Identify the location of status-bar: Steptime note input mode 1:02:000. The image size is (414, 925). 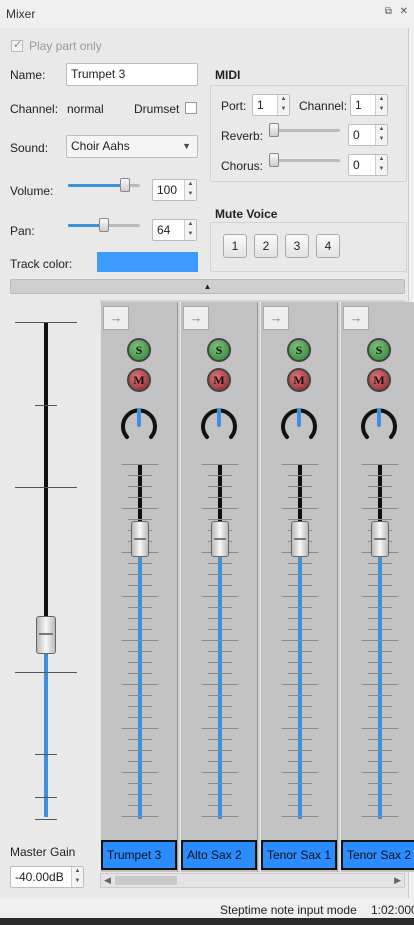
(207, 908).